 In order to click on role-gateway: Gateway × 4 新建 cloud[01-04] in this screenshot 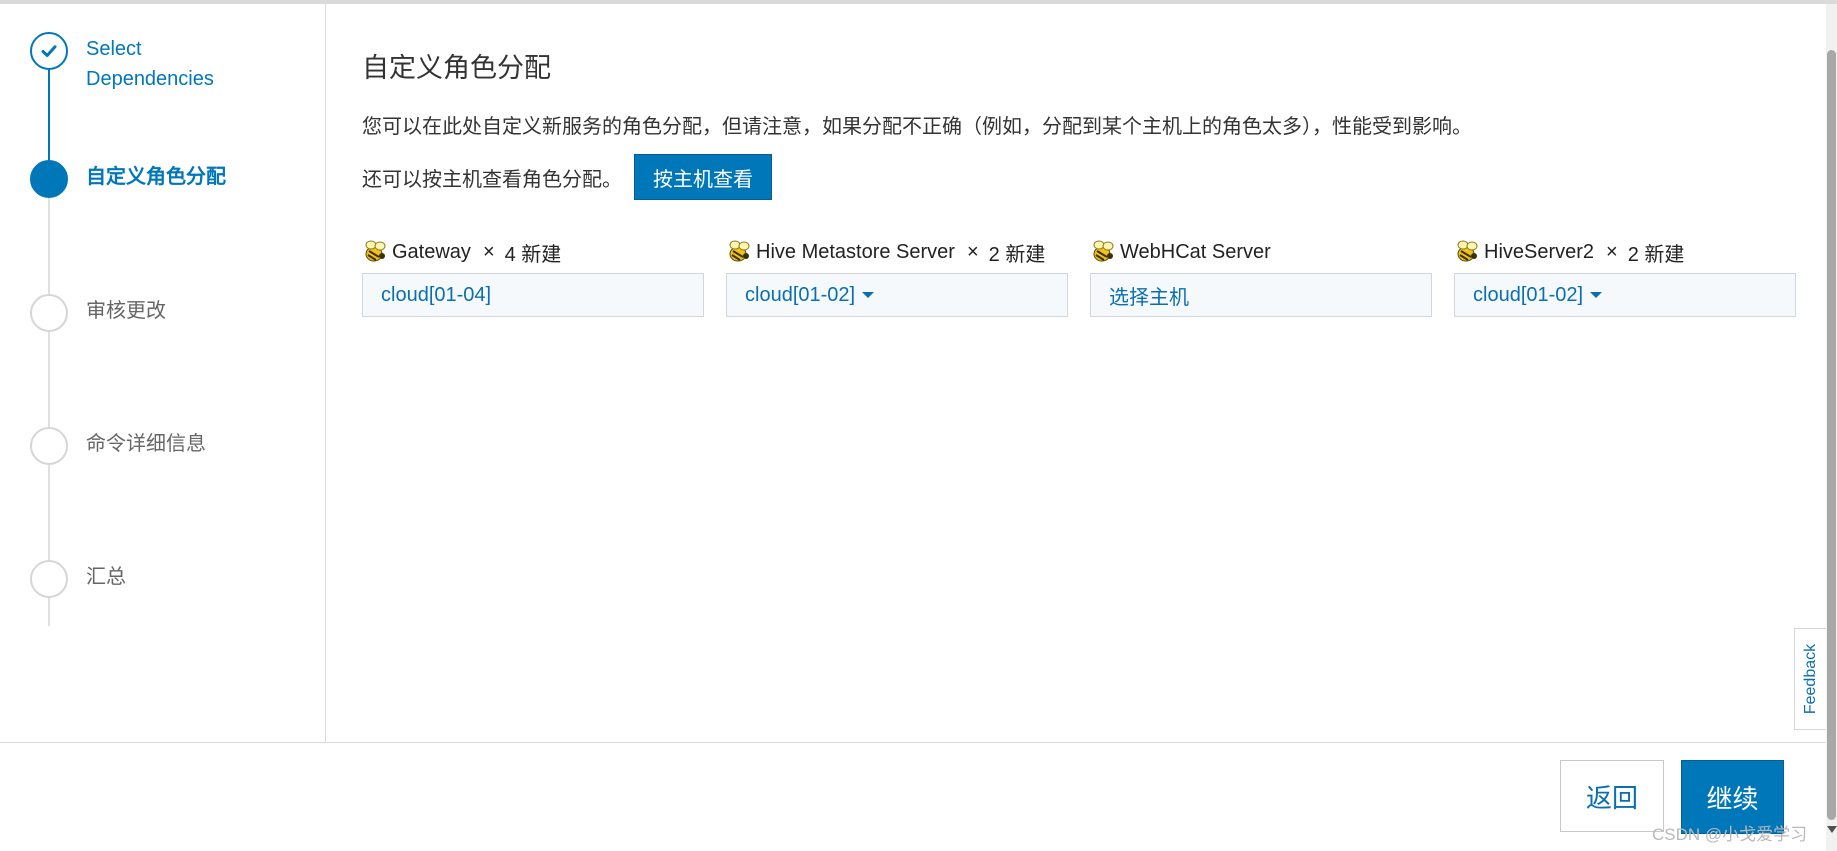, I will do `click(533, 277)`.